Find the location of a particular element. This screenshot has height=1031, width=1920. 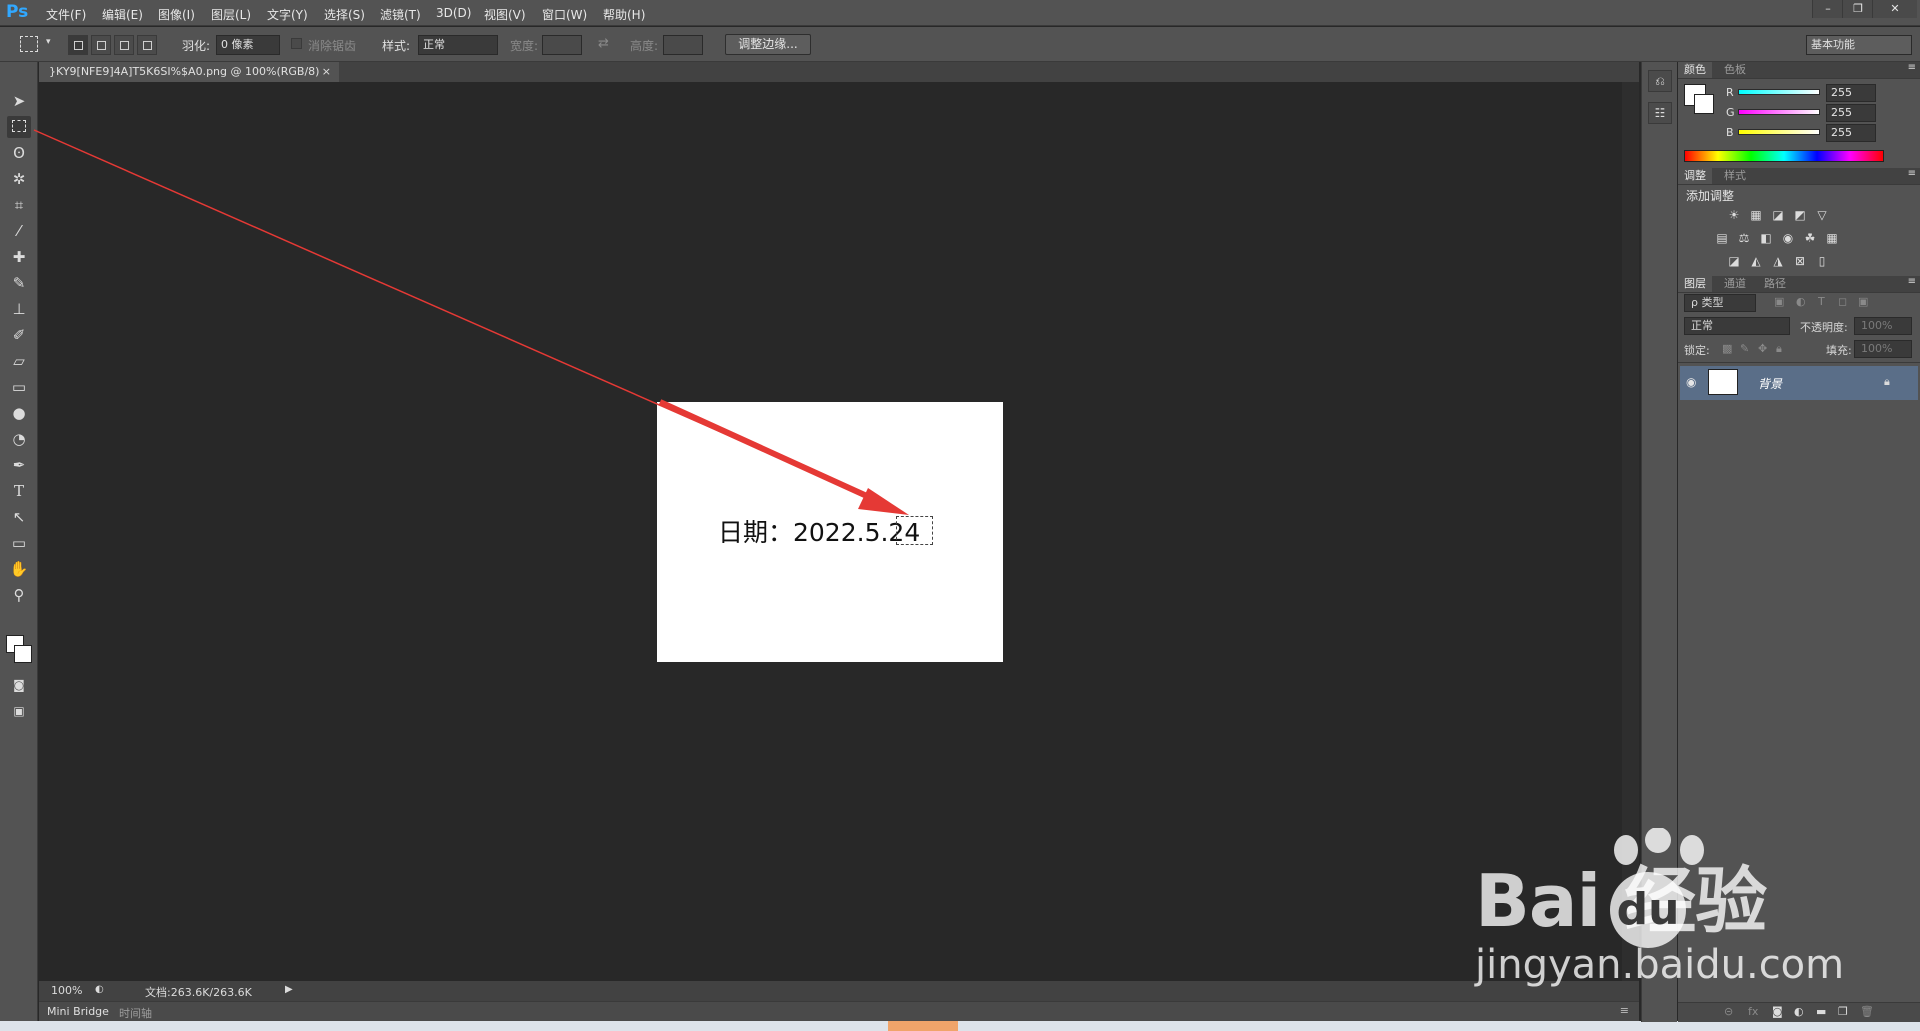

curves-icon: ◪ is located at coordinates (1778, 215).